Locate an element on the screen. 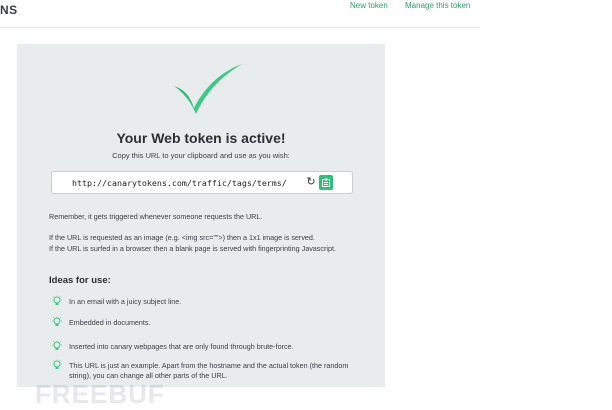 The image size is (612, 410). ideas-heading: Ideas for use: is located at coordinates (80, 280).